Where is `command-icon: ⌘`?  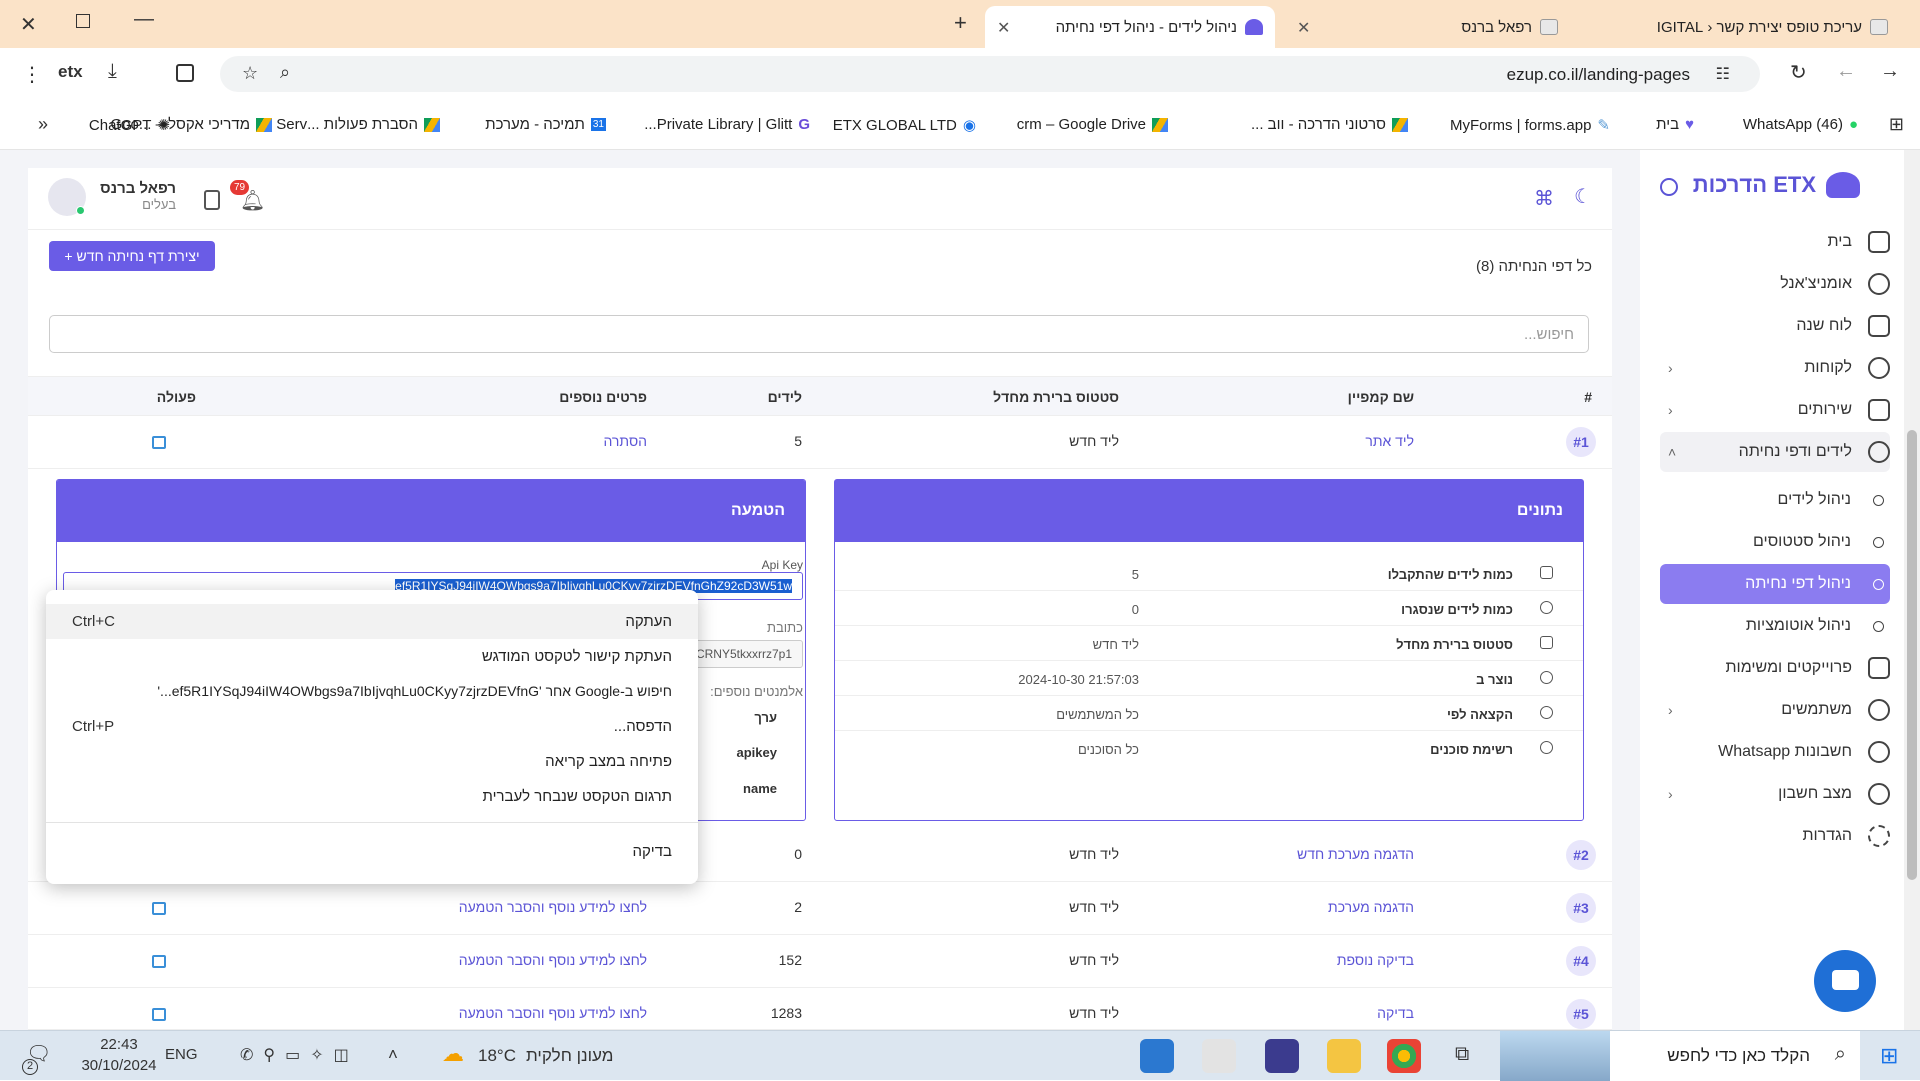 command-icon: ⌘ is located at coordinates (1544, 198).